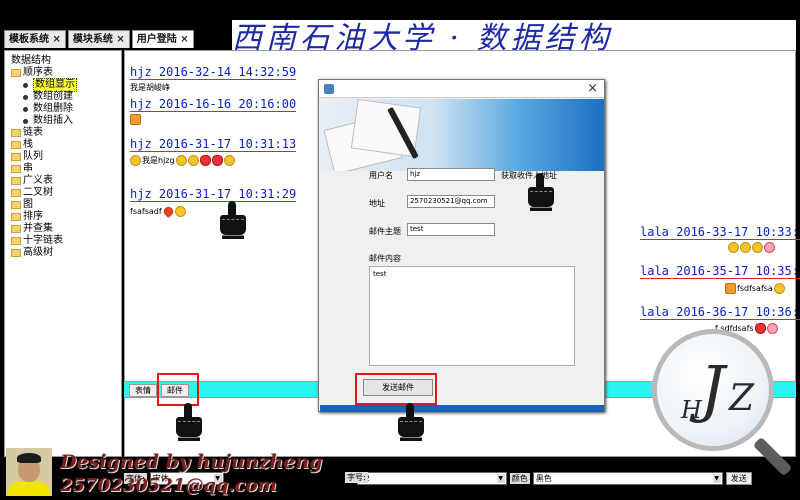  I want to click on dialog-footer-bar, so click(462, 408).